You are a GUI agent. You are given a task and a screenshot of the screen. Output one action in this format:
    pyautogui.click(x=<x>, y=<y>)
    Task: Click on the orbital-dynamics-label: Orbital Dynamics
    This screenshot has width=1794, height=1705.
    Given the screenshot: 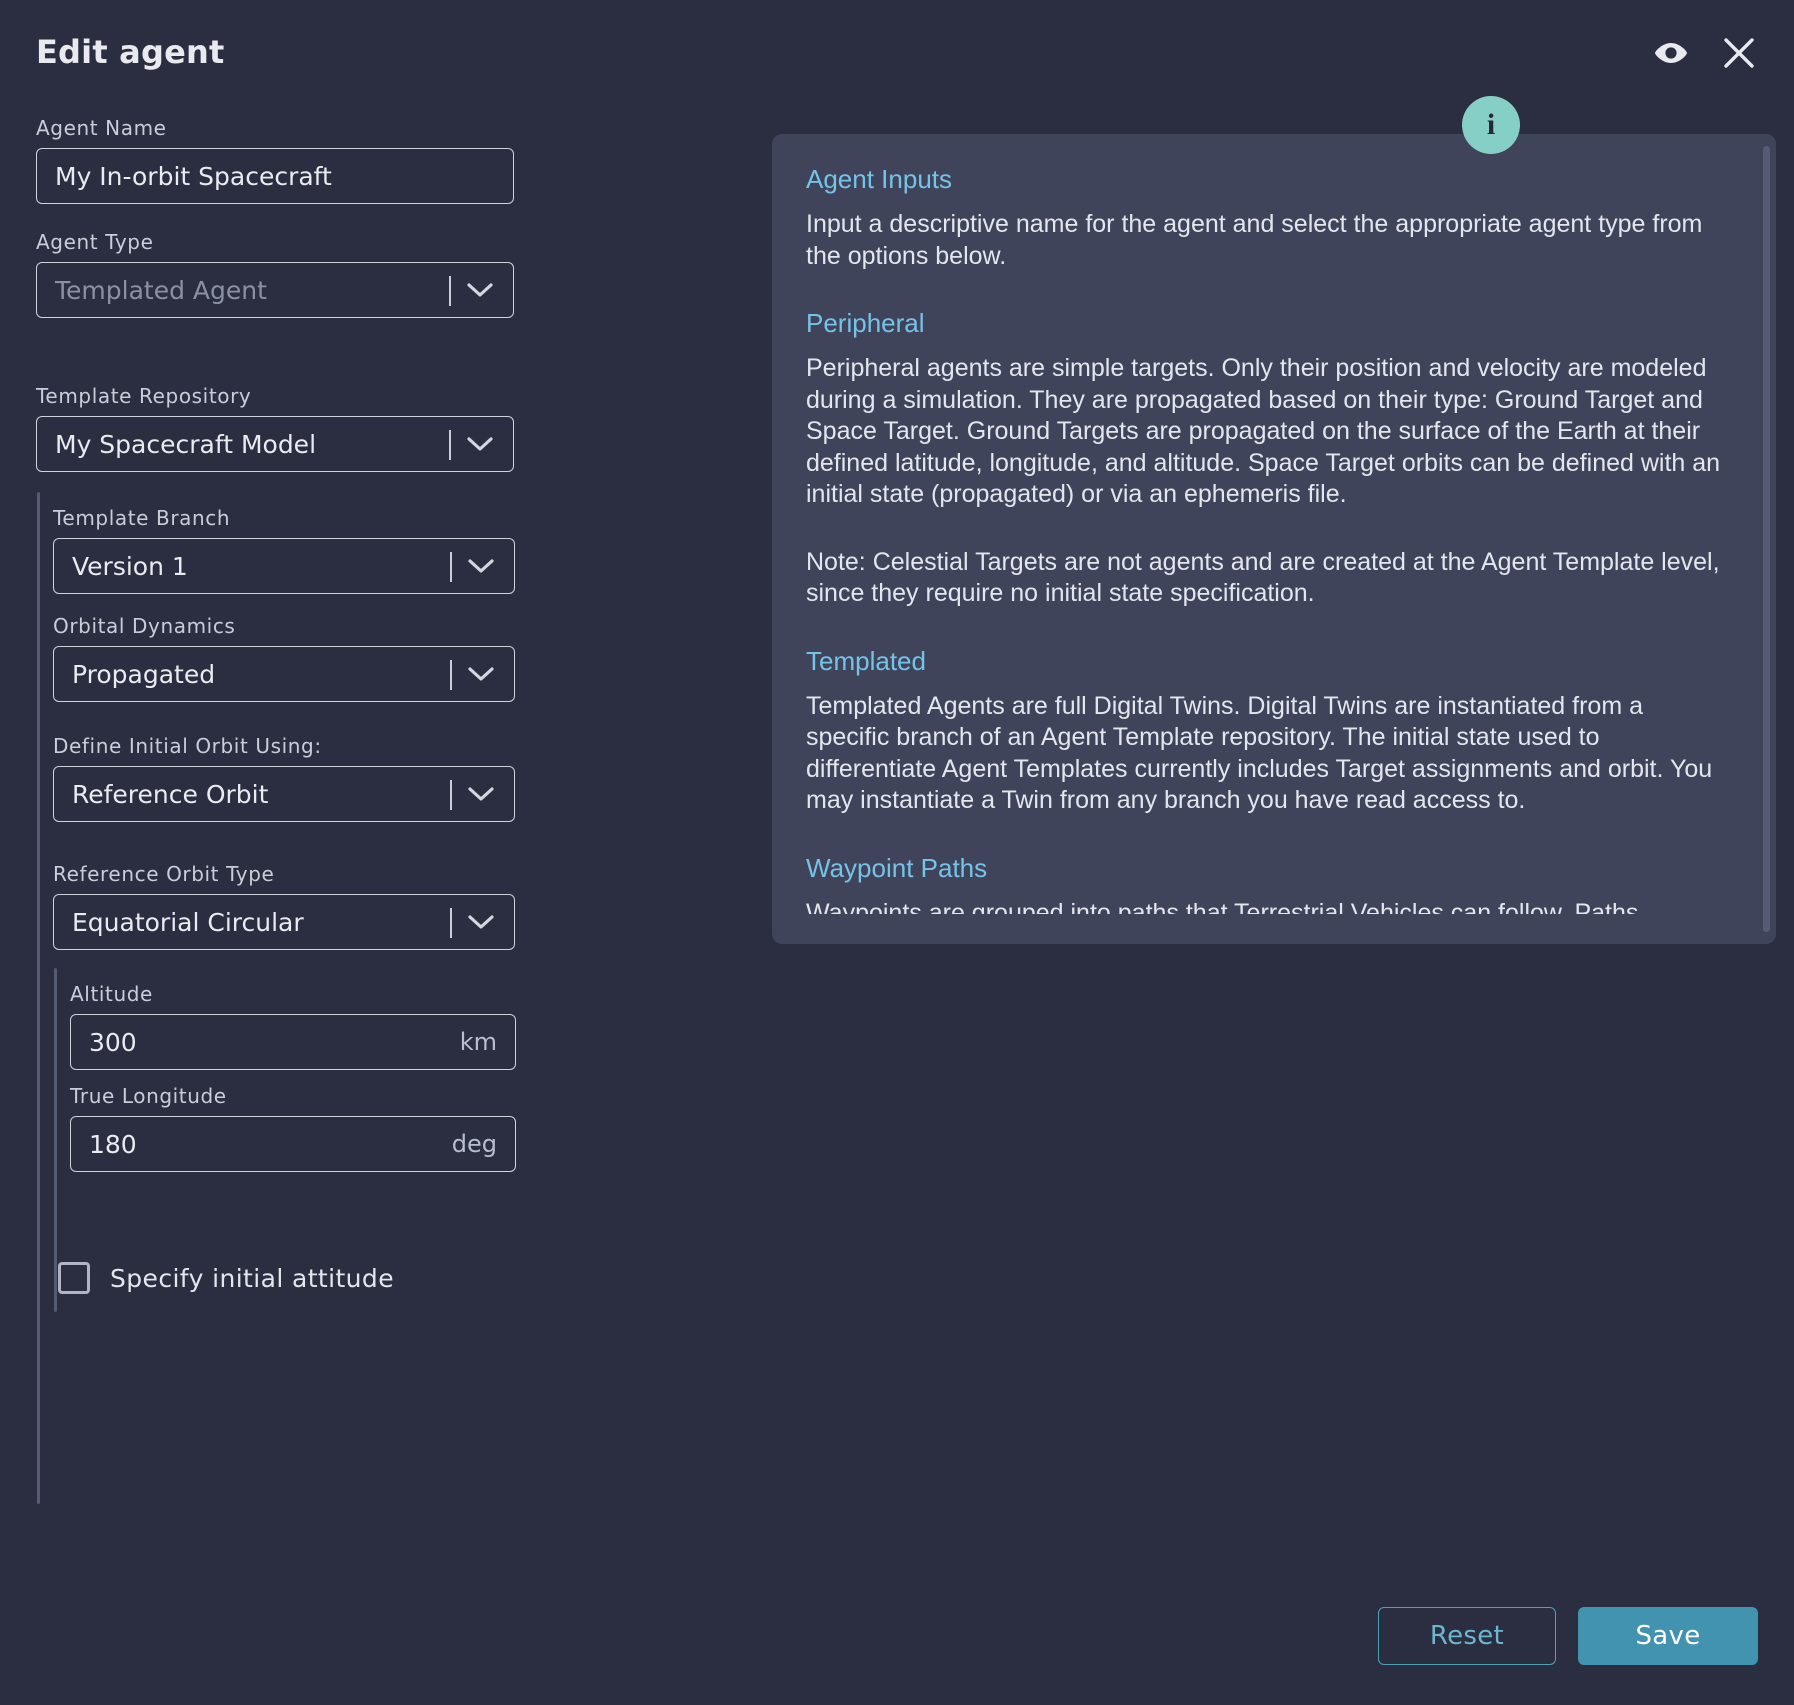 What is the action you would take?
    pyautogui.click(x=144, y=626)
    